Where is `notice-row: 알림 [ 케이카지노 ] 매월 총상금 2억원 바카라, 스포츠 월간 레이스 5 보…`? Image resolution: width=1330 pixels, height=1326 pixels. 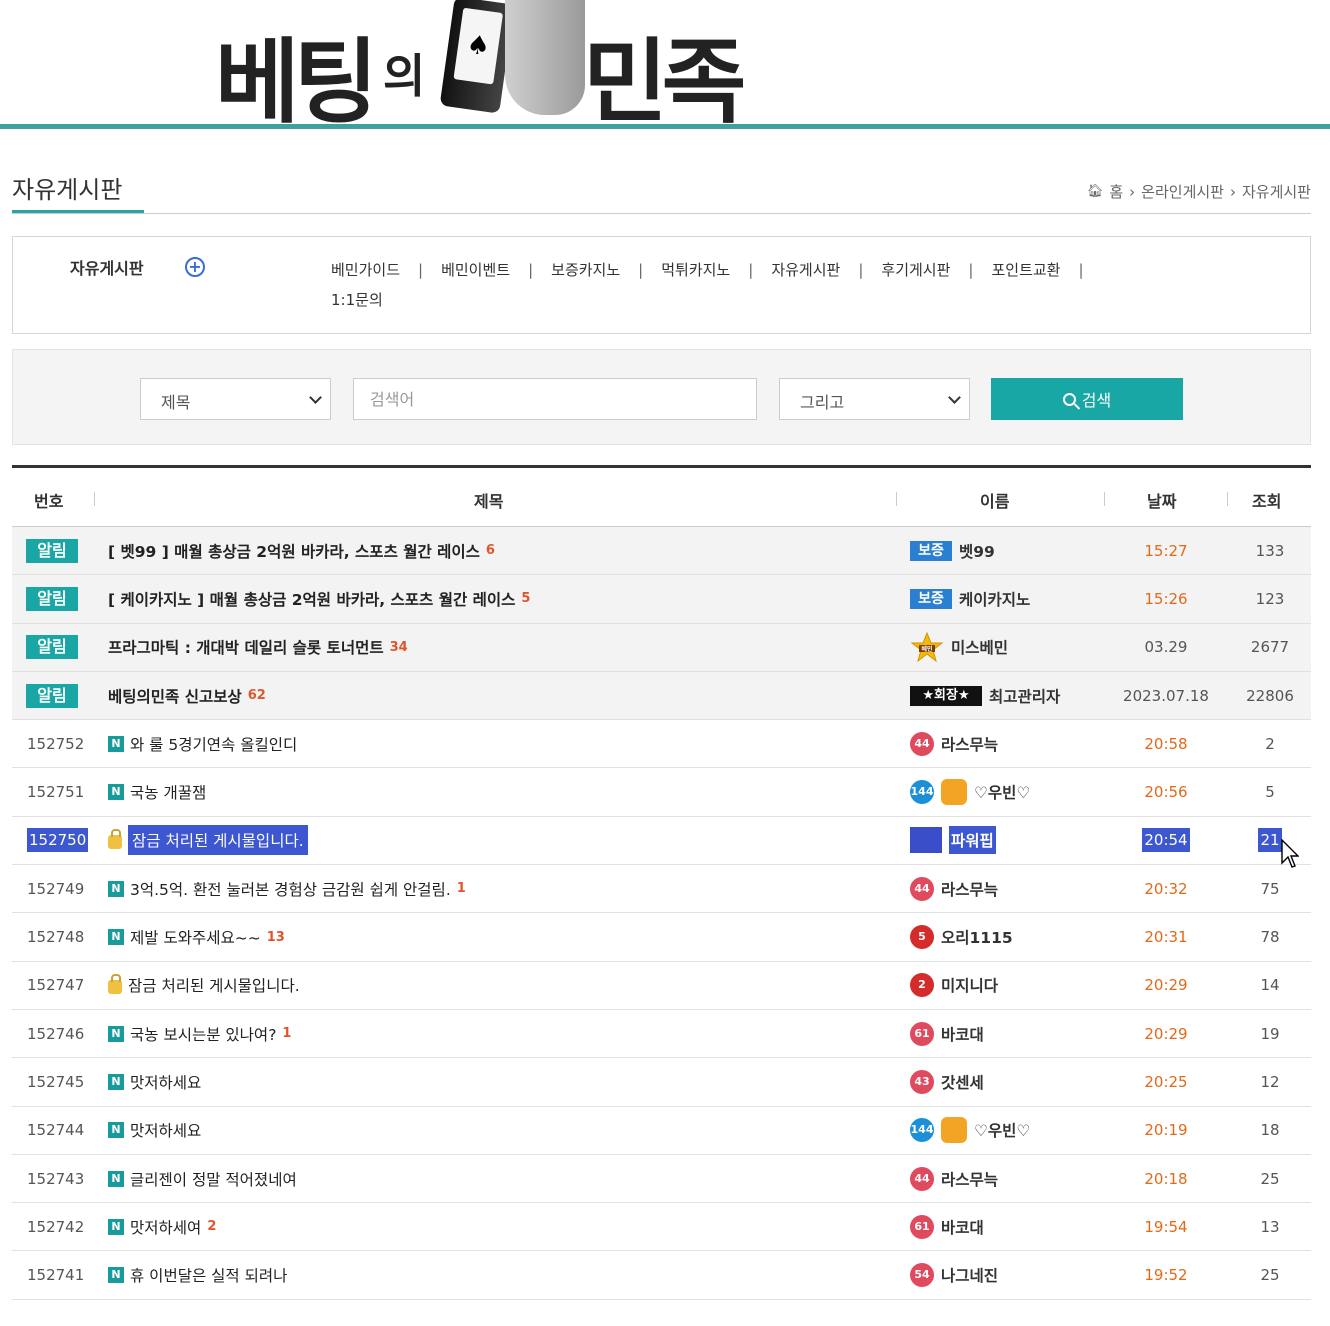 notice-row: 알림 [ 케이카지노 ] 매월 총상금 2억원 바카라, 스포츠 월간 레이스 5 보… is located at coordinates (661, 599).